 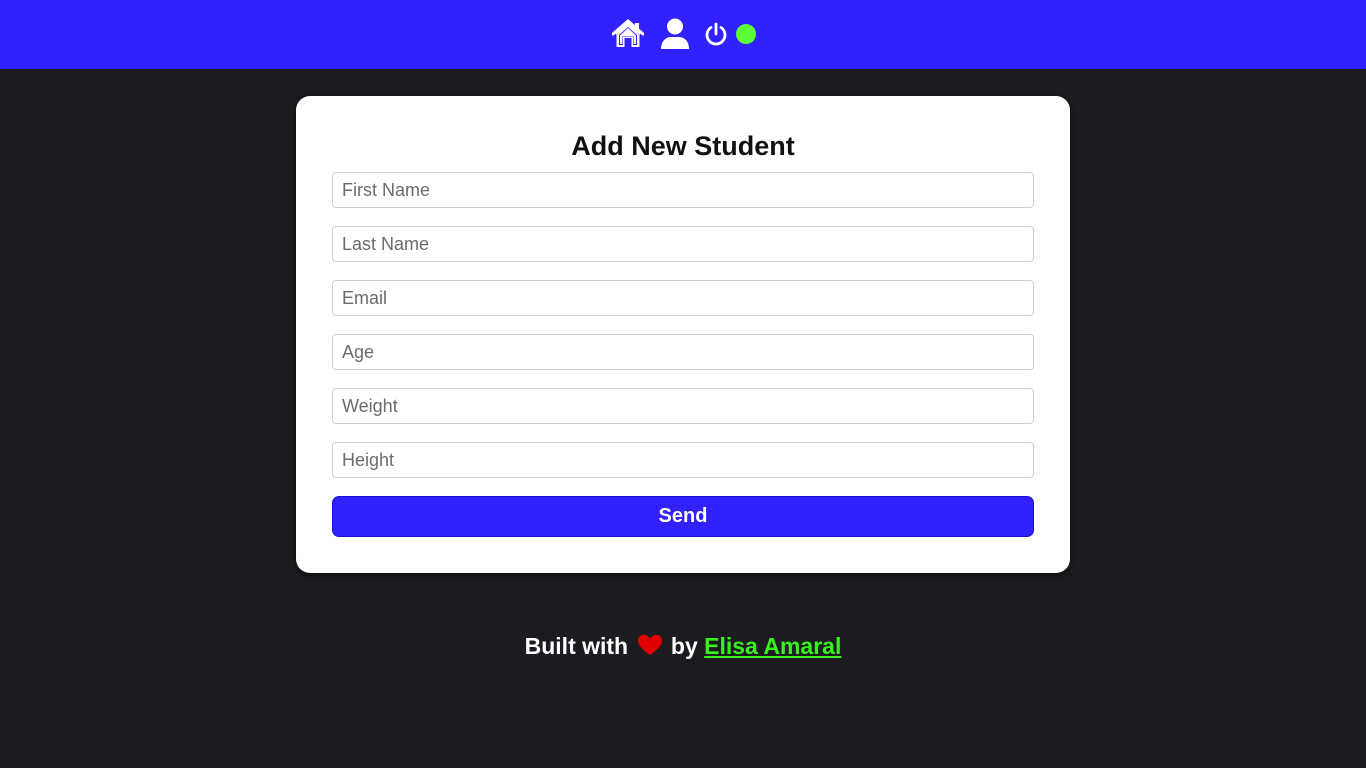 What do you see at coordinates (683, 516) in the screenshot?
I see `send-button: Send` at bounding box center [683, 516].